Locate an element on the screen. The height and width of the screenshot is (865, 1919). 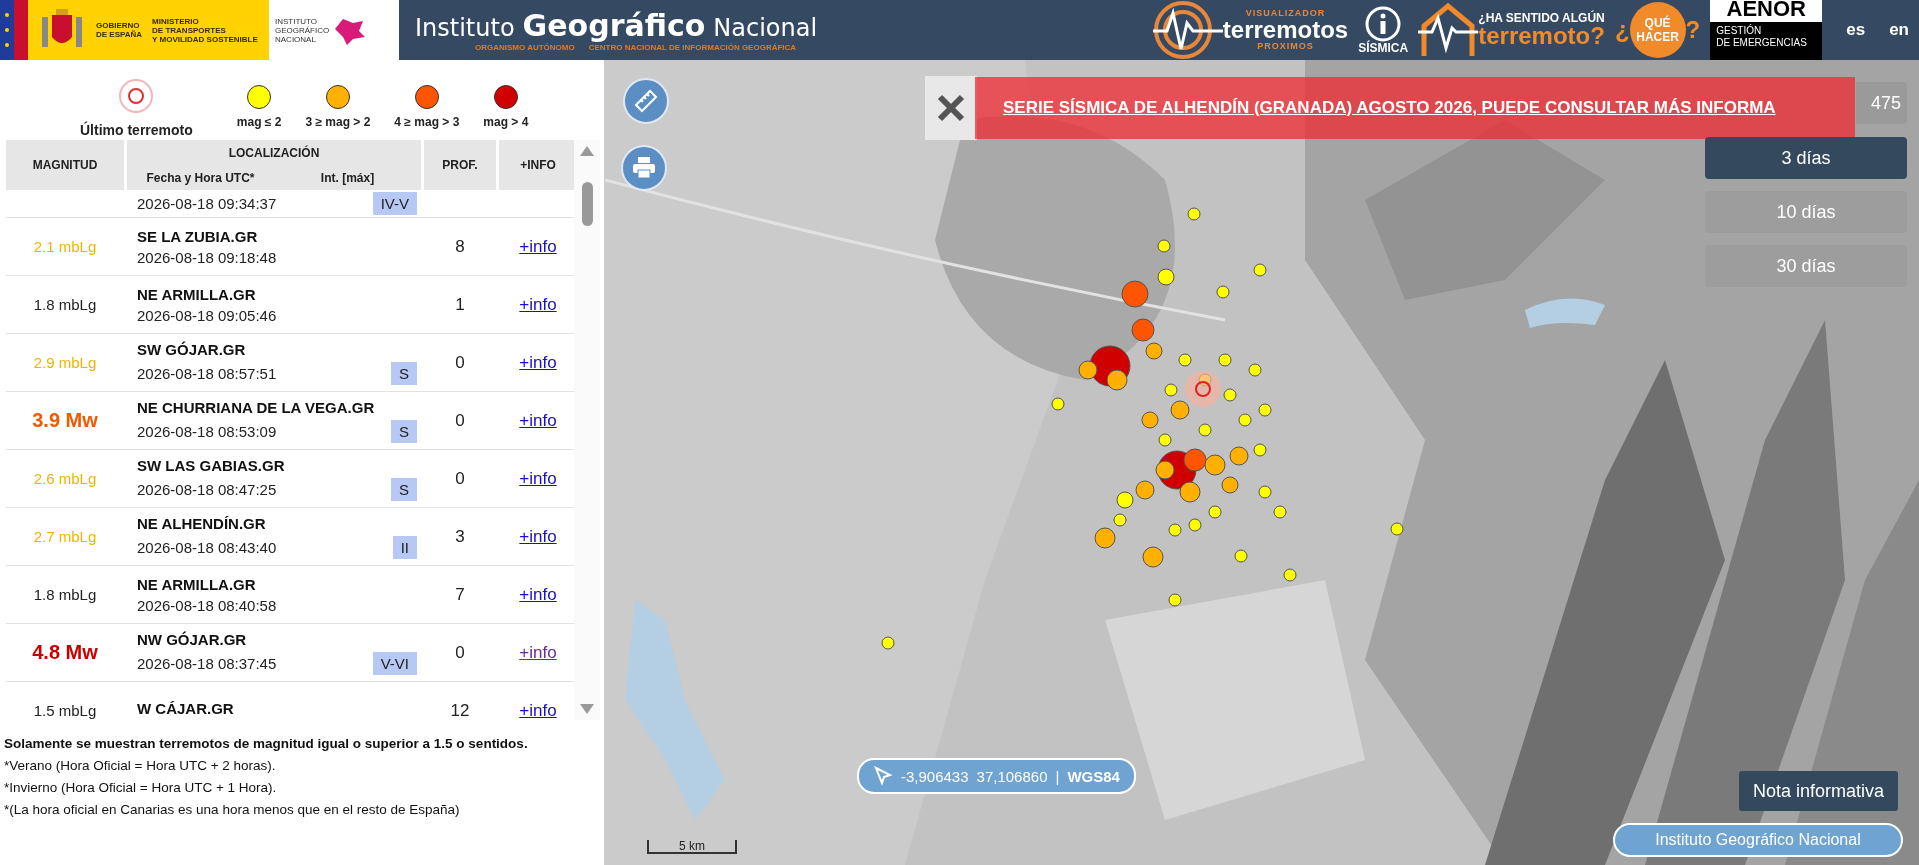
period-button: 3 días is located at coordinates (1806, 158).